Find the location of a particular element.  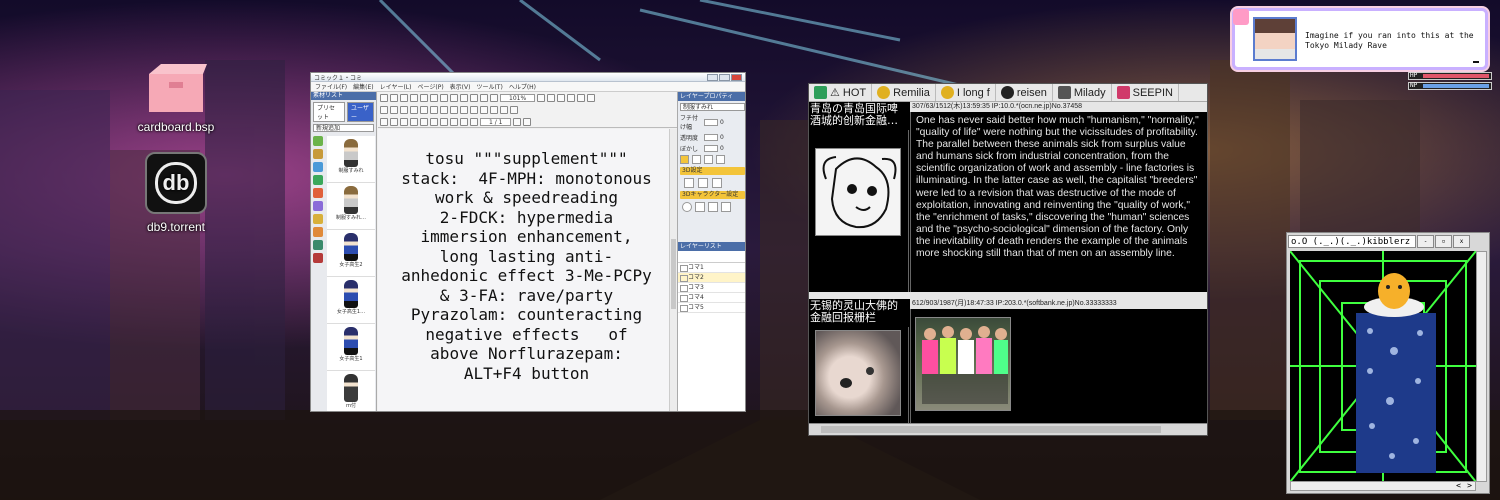

paste-icon is located at coordinates (464, 98).